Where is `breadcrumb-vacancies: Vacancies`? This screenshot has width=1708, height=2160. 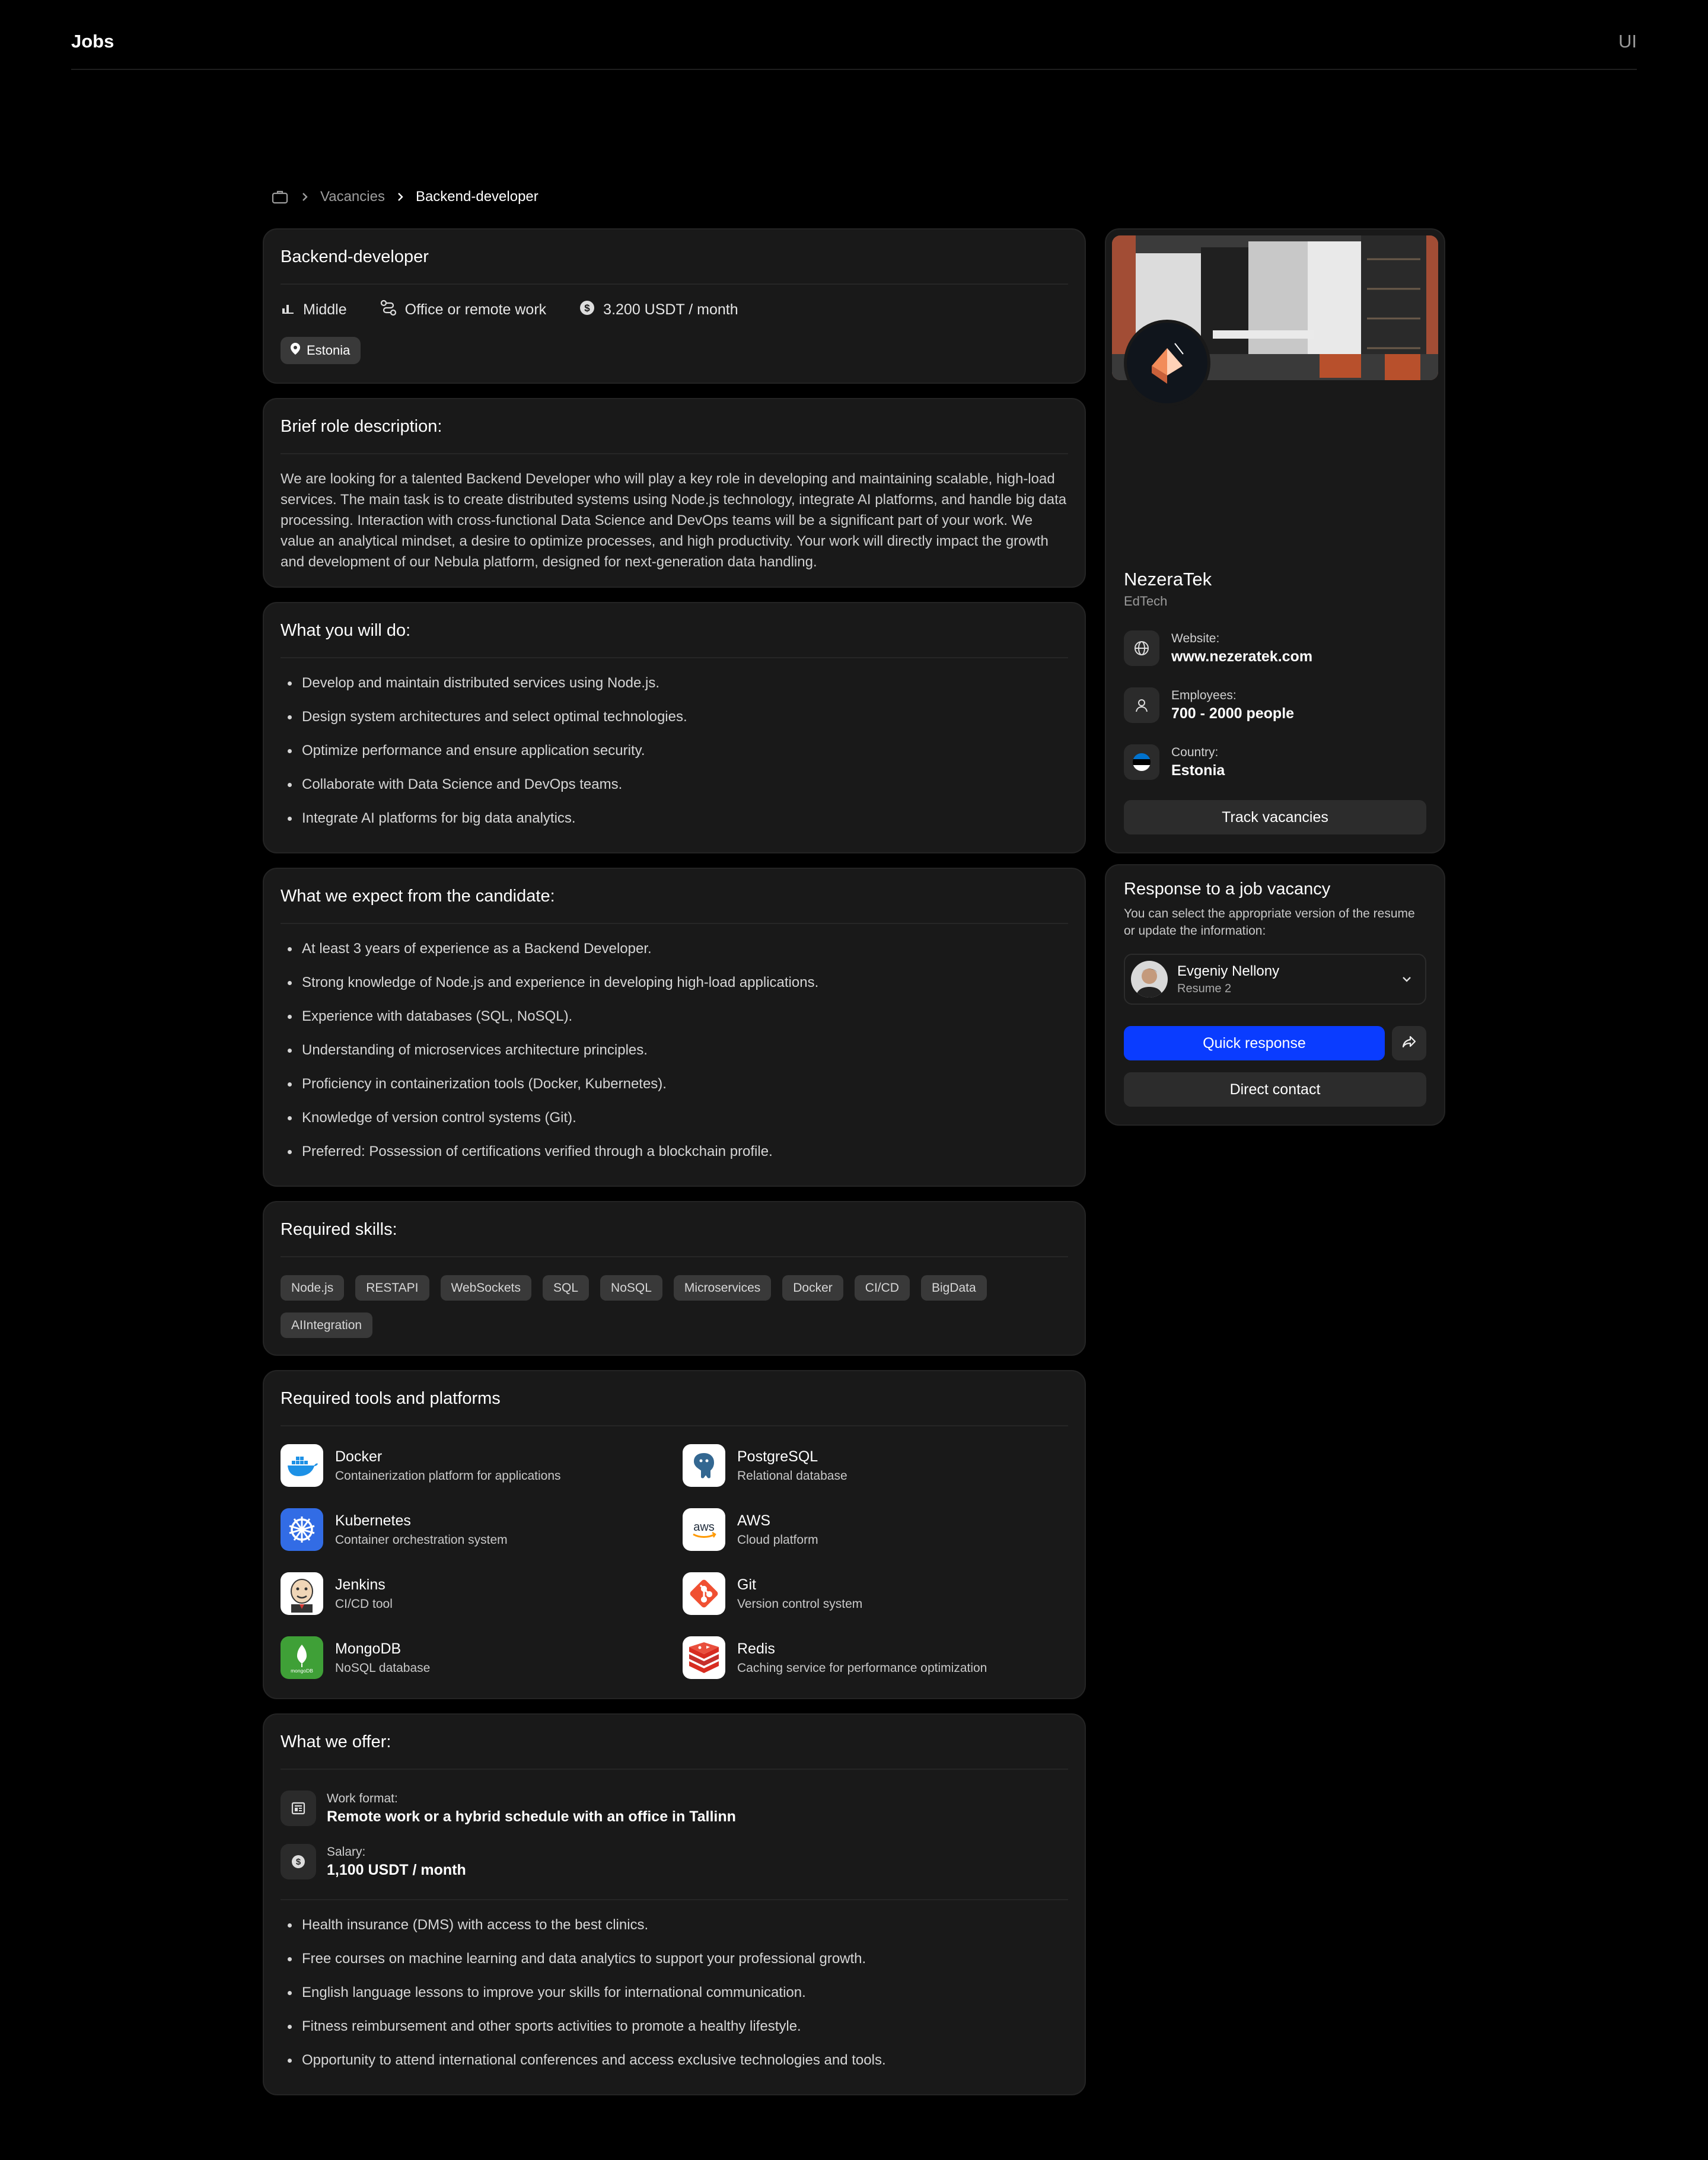
breadcrumb-vacancies: Vacancies is located at coordinates (352, 197).